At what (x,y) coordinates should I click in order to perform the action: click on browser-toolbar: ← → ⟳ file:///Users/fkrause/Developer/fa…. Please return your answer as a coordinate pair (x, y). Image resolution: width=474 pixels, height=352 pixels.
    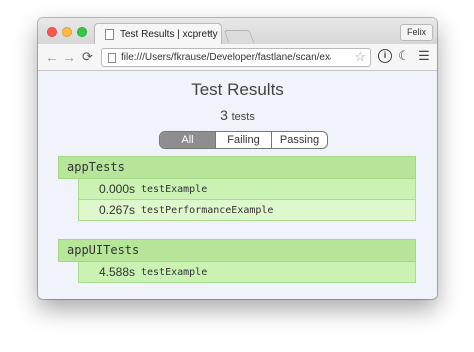
    Looking at the image, I should click on (237, 57).